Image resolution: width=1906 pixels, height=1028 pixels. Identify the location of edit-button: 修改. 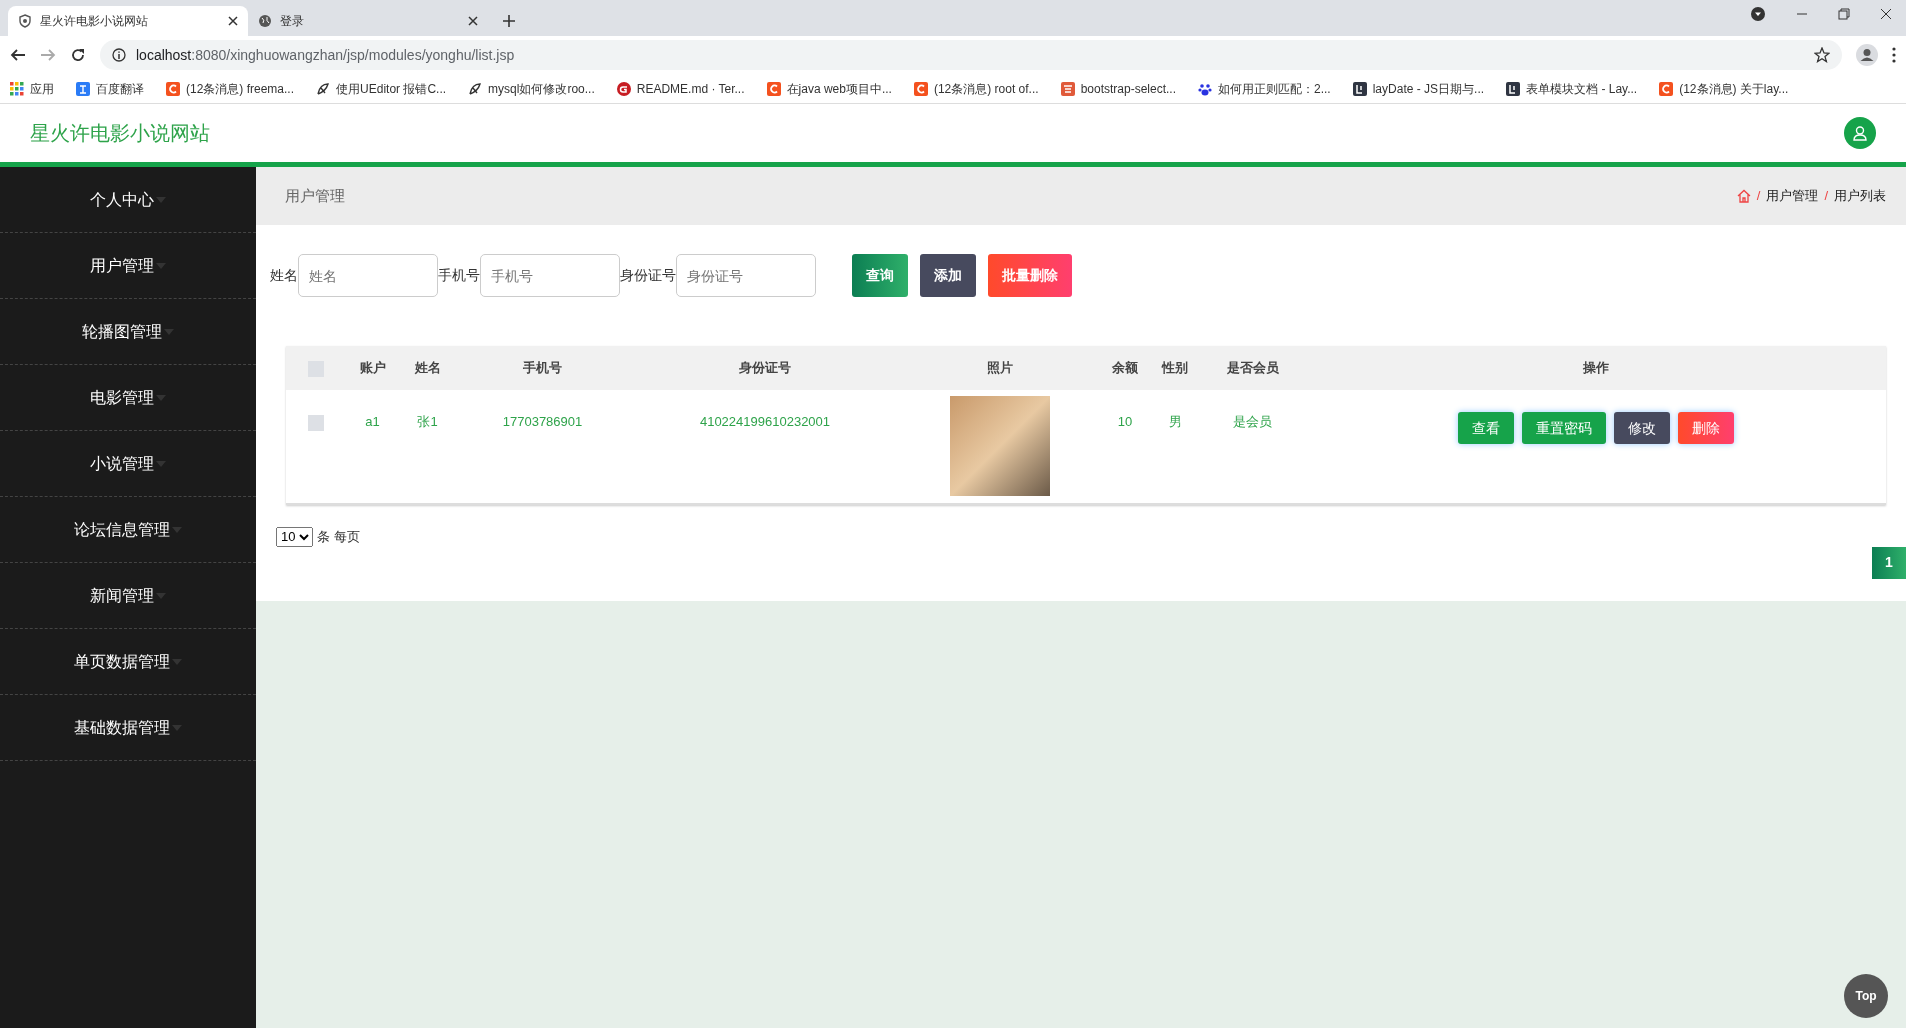
(1641, 428).